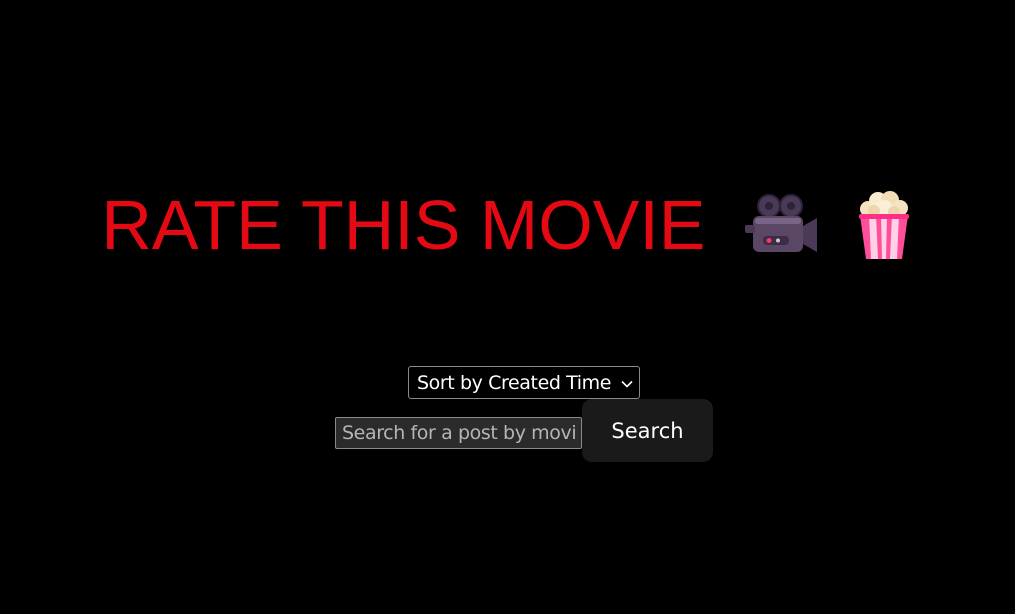 This screenshot has width=1015, height=614. I want to click on page-title: RATE THIS MOVIE, so click(403, 225).